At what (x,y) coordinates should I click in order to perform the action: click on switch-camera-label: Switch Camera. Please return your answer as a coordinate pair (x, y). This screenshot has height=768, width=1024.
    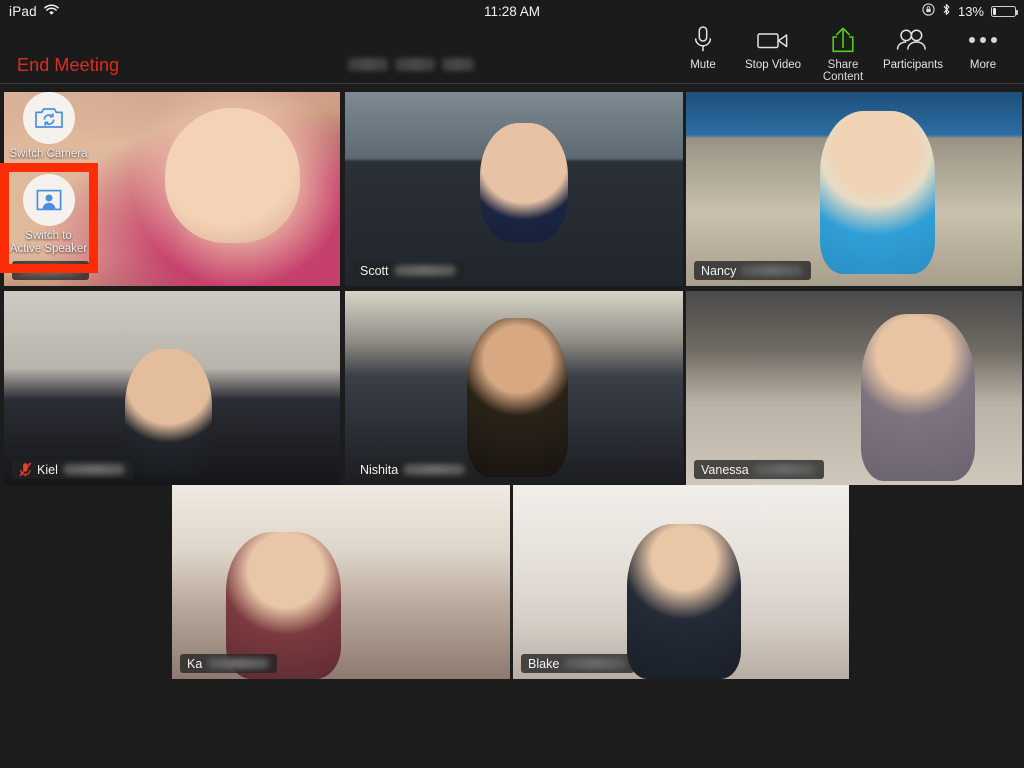
    Looking at the image, I should click on (48, 154).